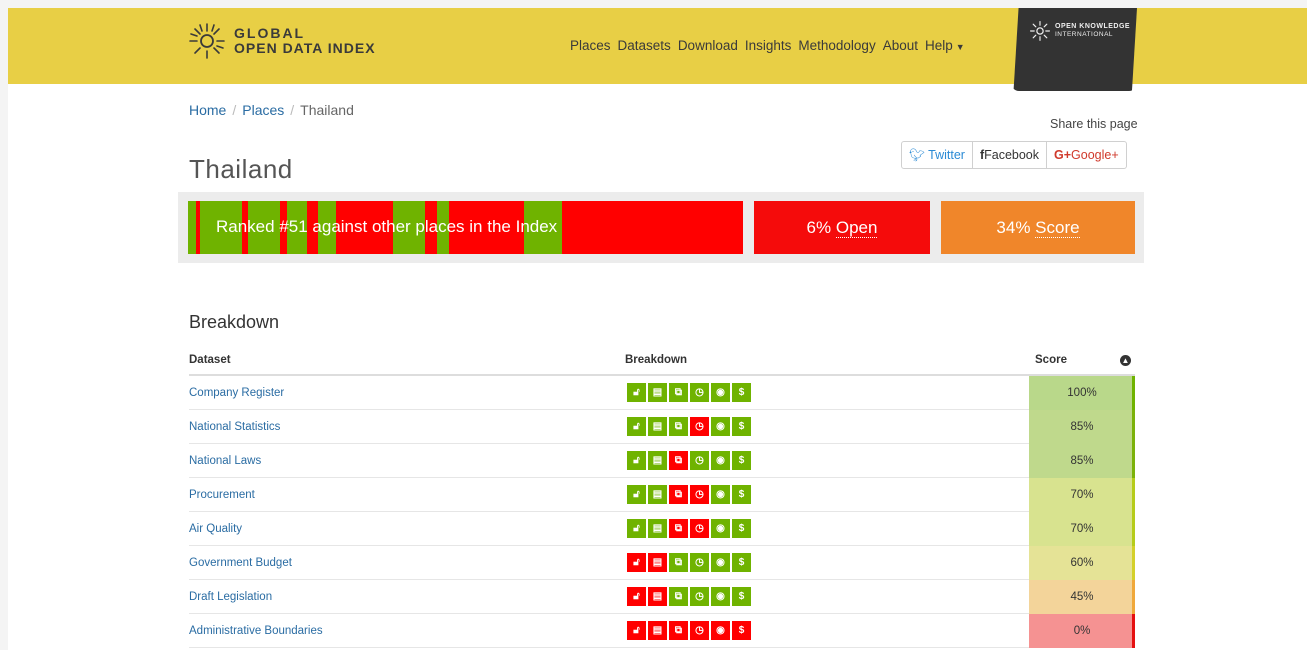 The height and width of the screenshot is (650, 1307). I want to click on breadcrumb-home: Home, so click(207, 110).